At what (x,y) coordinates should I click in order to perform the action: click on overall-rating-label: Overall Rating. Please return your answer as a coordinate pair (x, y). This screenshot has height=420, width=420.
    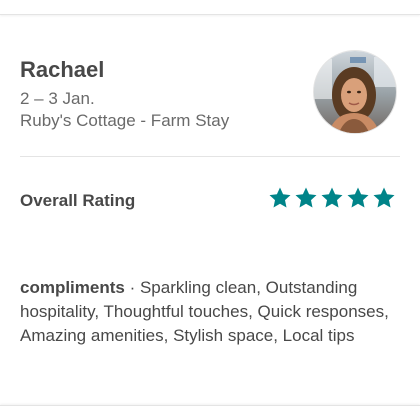
    Looking at the image, I should click on (78, 200).